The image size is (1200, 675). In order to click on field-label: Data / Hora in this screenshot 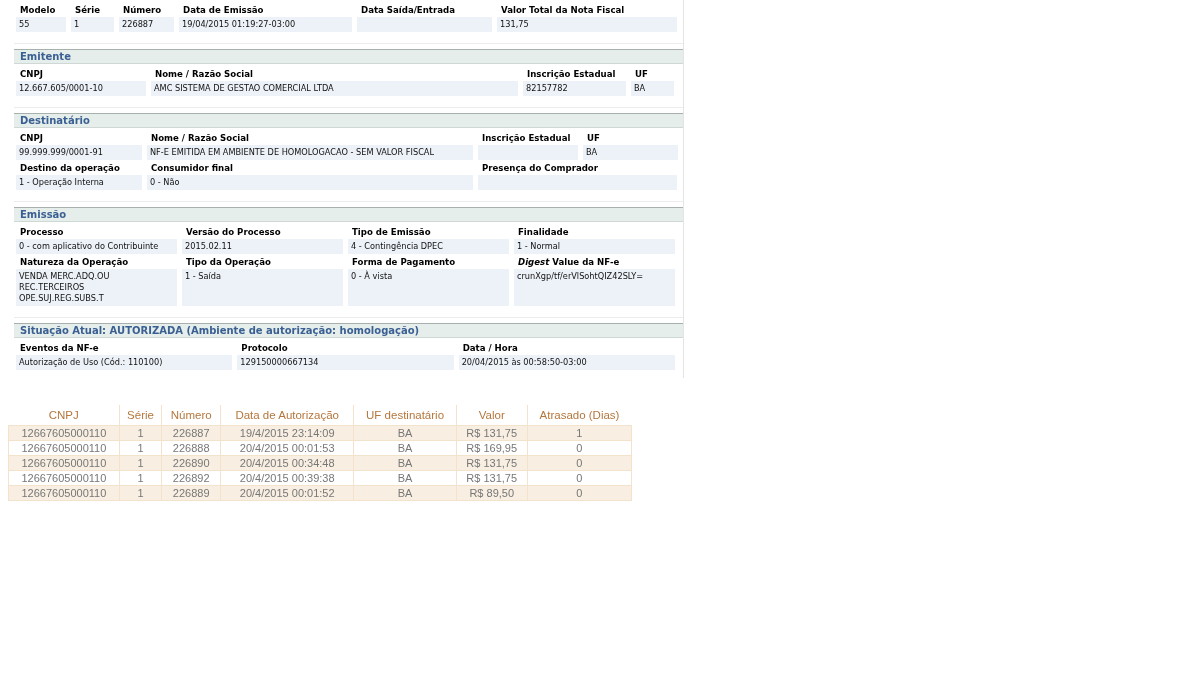, I will do `click(490, 348)`.